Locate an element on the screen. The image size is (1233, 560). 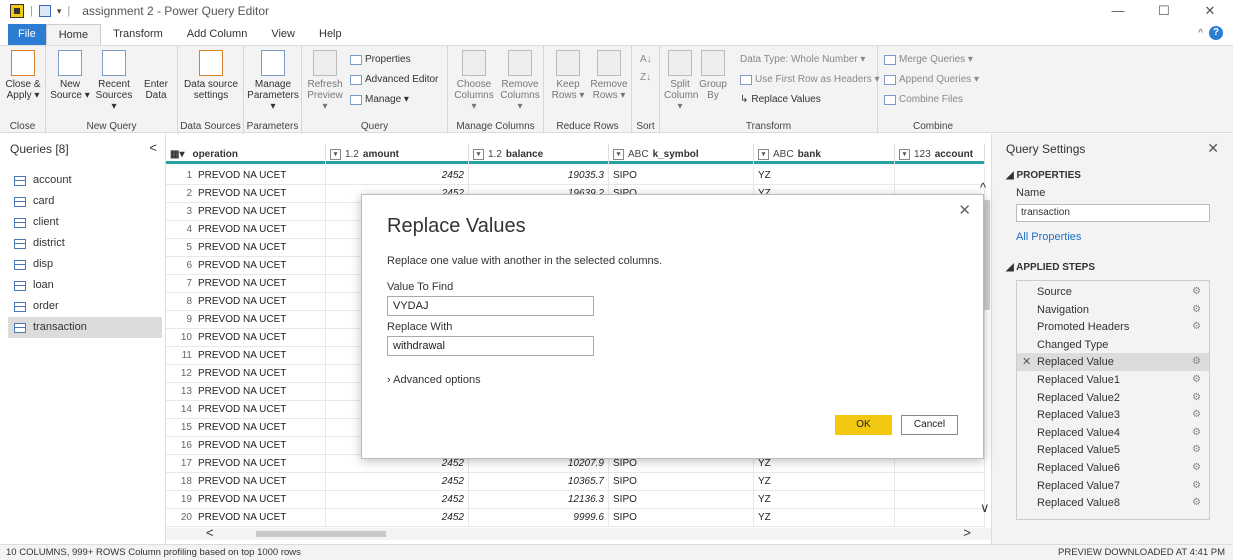
maximize-button: ☐ is located at coordinates (1164, 11).